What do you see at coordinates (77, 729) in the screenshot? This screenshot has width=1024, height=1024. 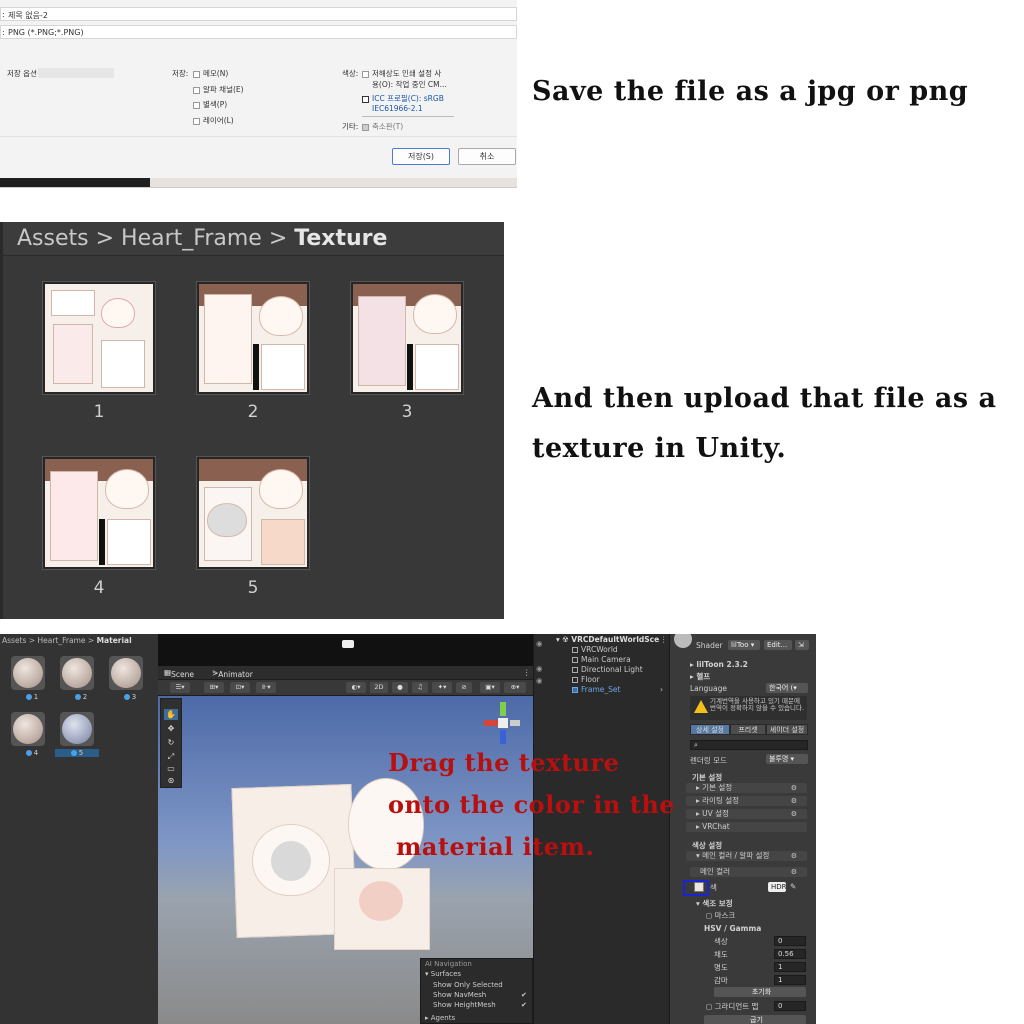 I see `material-thumbnail-selected` at bounding box center [77, 729].